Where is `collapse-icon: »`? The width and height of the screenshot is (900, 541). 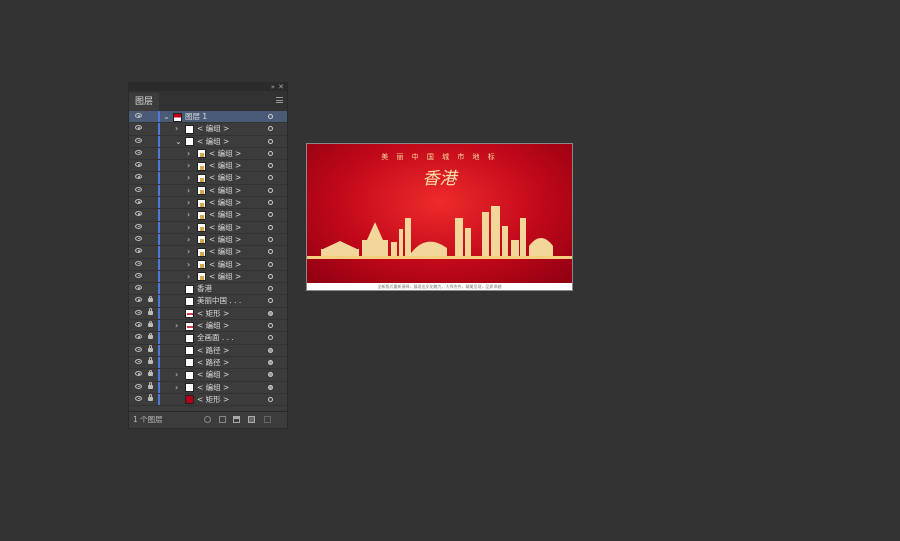 collapse-icon: » is located at coordinates (273, 87).